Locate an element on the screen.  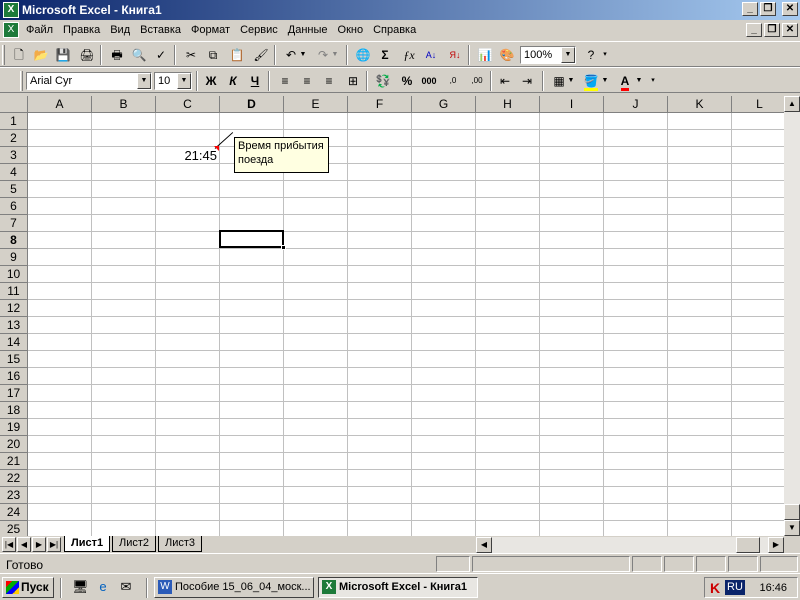
menu-window: Окно is located at coordinates (351, 30).